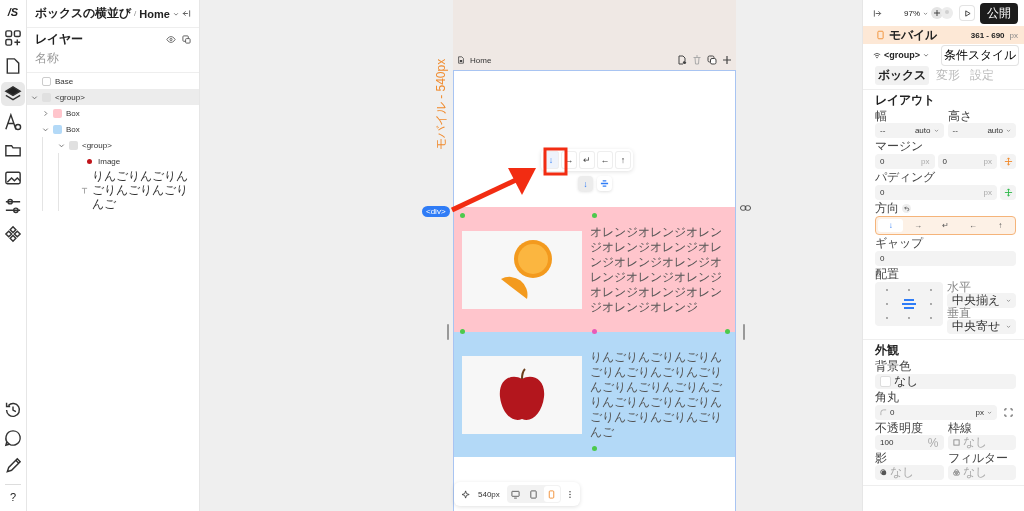  What do you see at coordinates (154, 13) in the screenshot?
I see `page-name: Home` at bounding box center [154, 13].